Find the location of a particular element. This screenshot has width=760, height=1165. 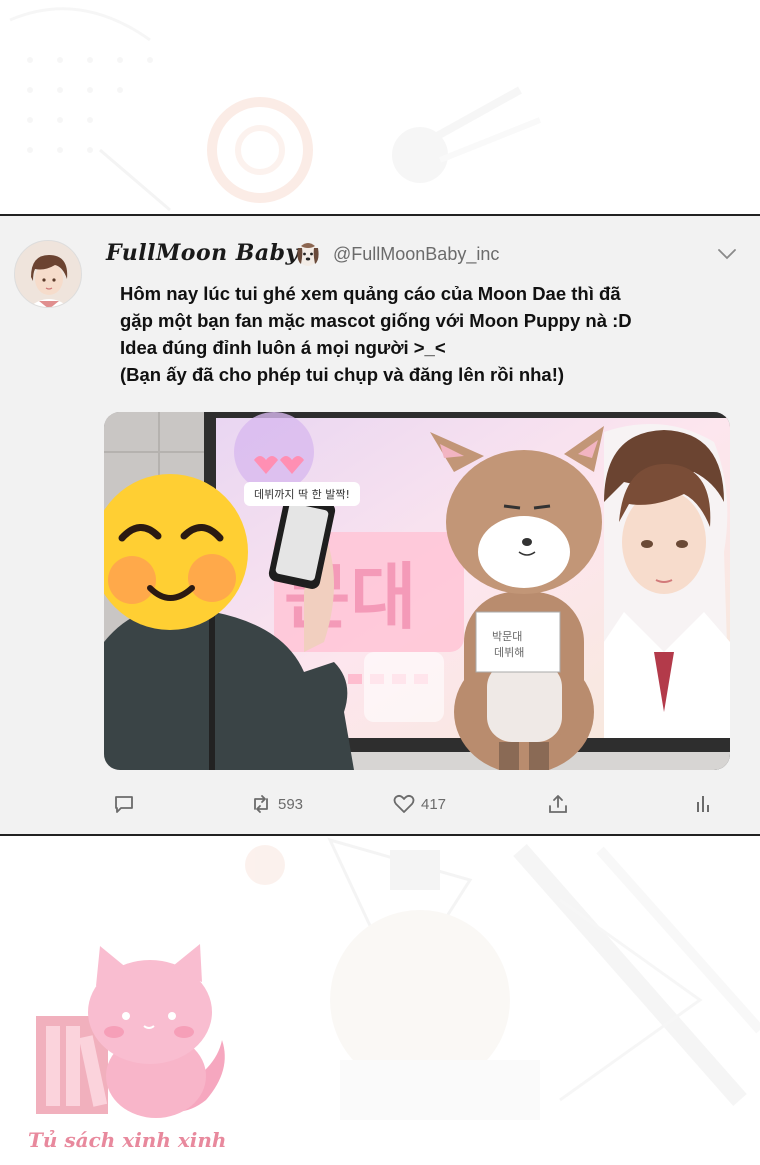

display-name: FullMoon Baby is located at coordinates (202, 253).